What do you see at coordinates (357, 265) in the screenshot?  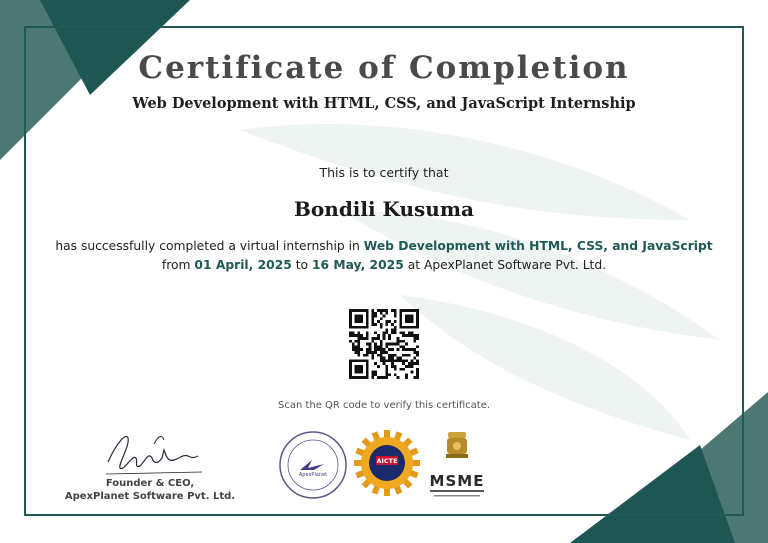 I see `end-date: 16 May, 2025` at bounding box center [357, 265].